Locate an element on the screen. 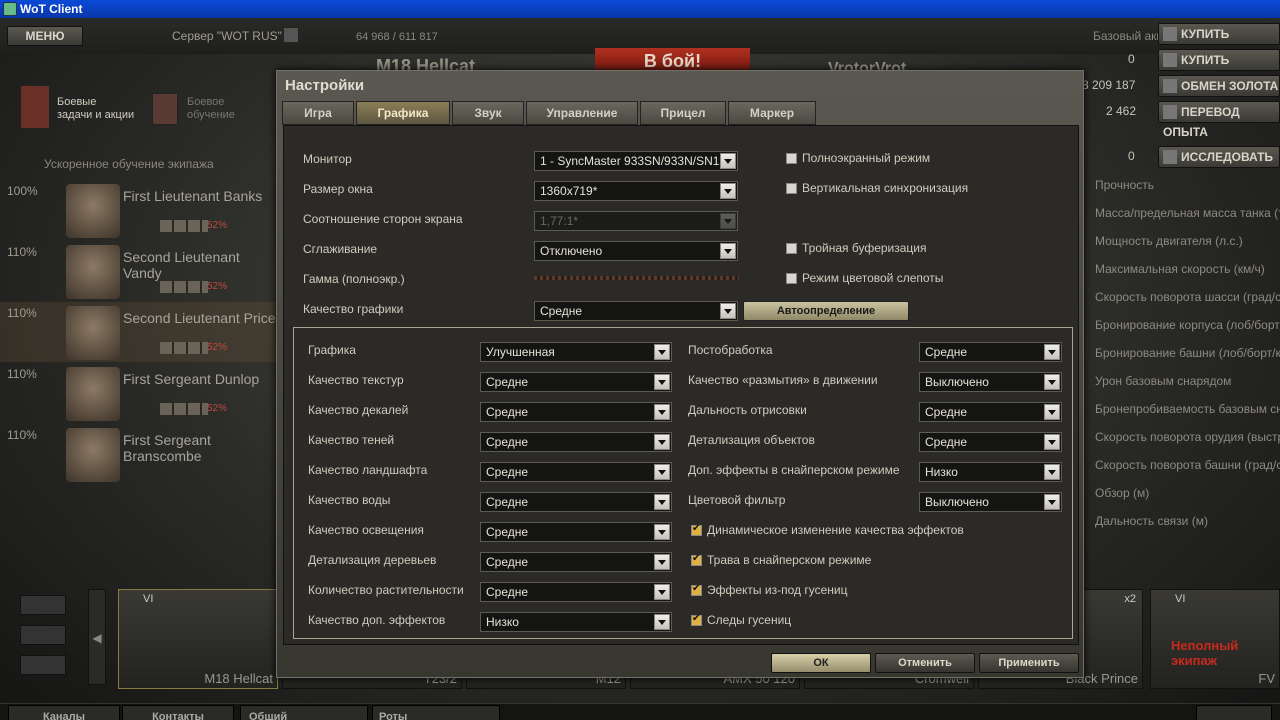 This screenshot has width=1280, height=720. motion-blur-select: Выключено is located at coordinates (990, 382).